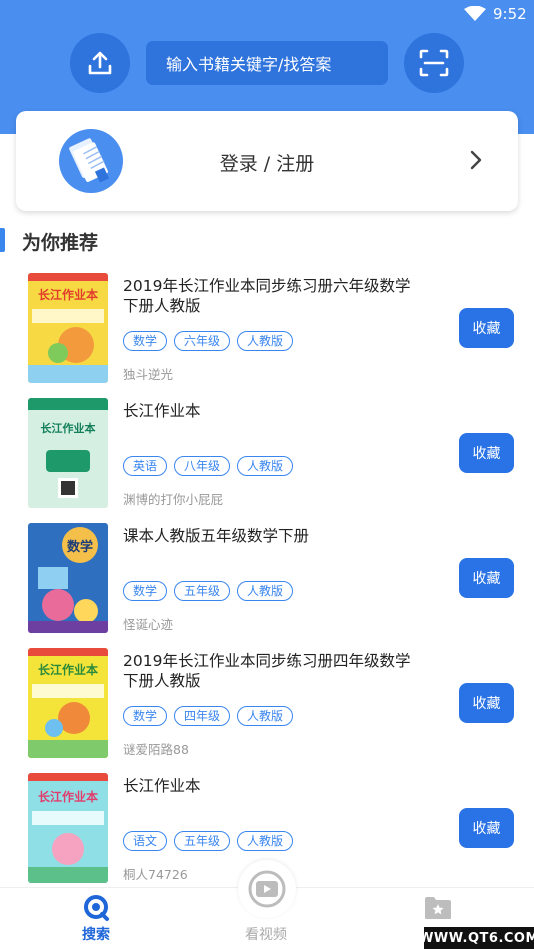 This screenshot has height=949, width=534. I want to click on tag-list: 英语 八年级 人教版, so click(208, 466).